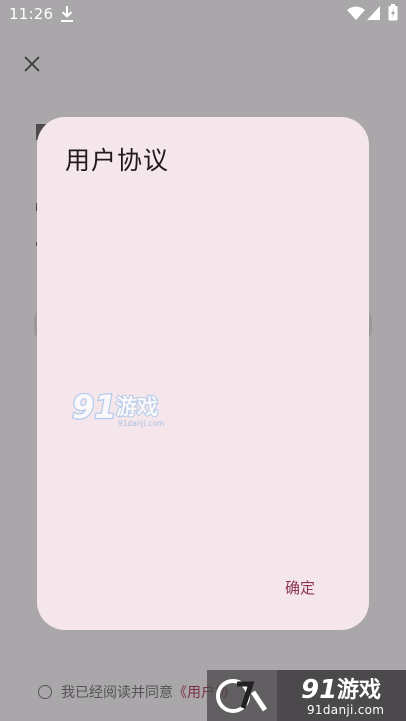  I want to click on agreement-row: 我已经阅读并同意 《用户协, so click(133, 692).